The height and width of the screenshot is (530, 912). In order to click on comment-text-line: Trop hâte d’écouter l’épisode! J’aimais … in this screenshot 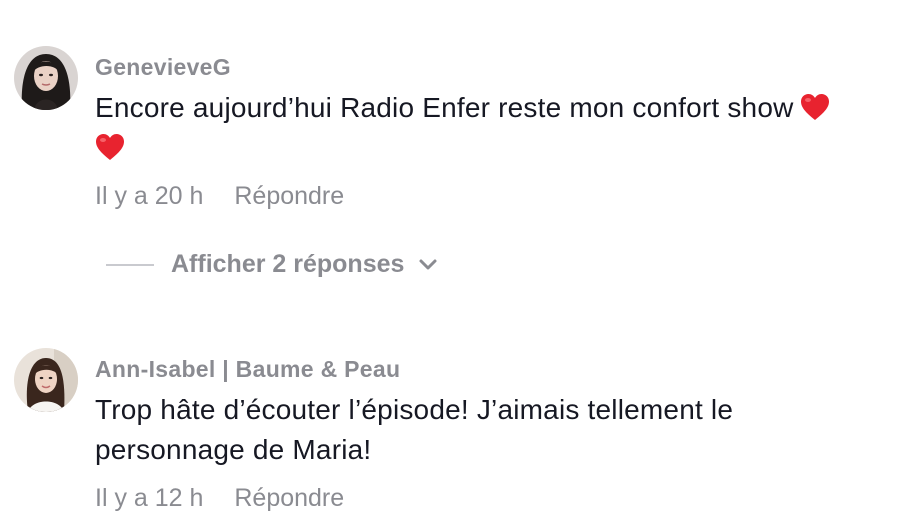, I will do `click(414, 409)`.